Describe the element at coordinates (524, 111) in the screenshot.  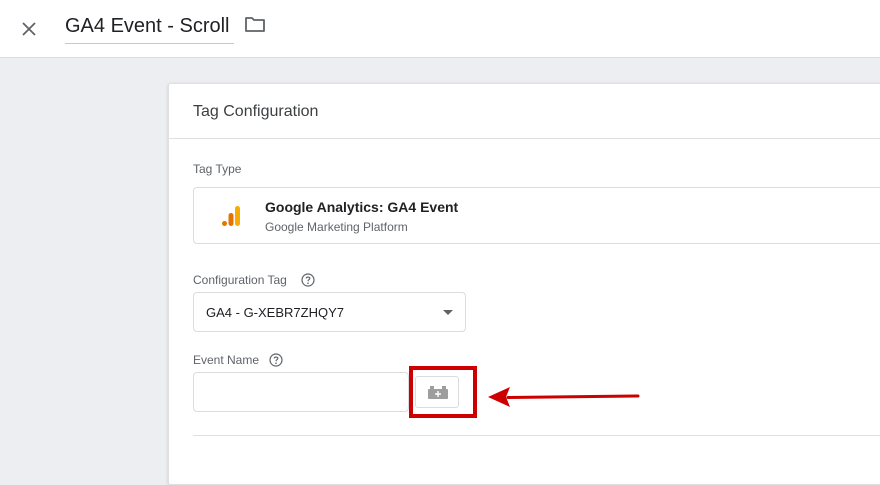
I see `card-title: Tag Configuration` at that location.